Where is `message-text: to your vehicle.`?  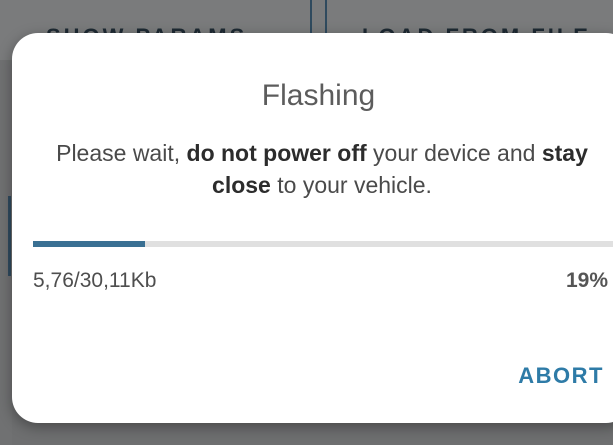 message-text: to your vehicle. is located at coordinates (351, 185).